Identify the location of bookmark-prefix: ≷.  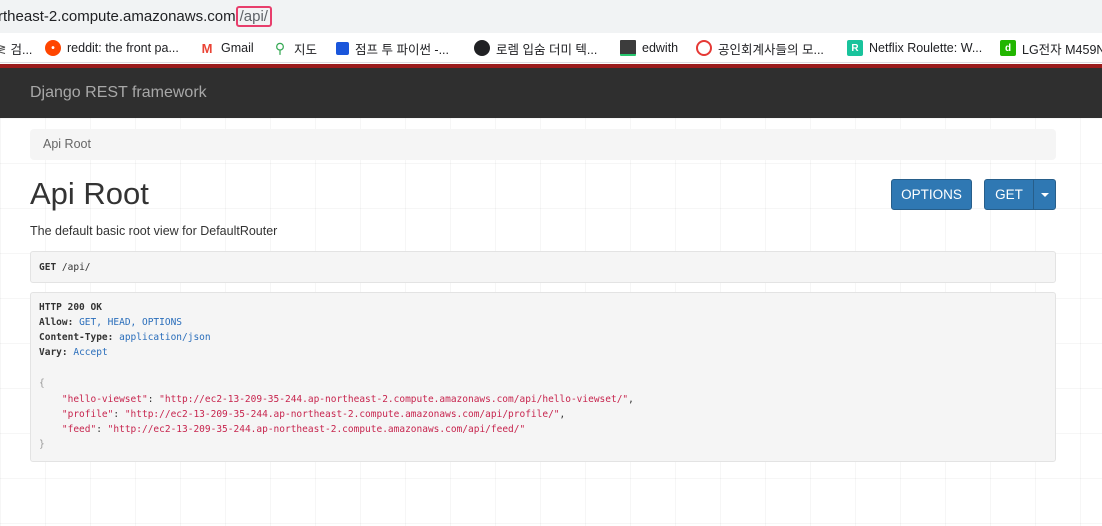
(3, 48).